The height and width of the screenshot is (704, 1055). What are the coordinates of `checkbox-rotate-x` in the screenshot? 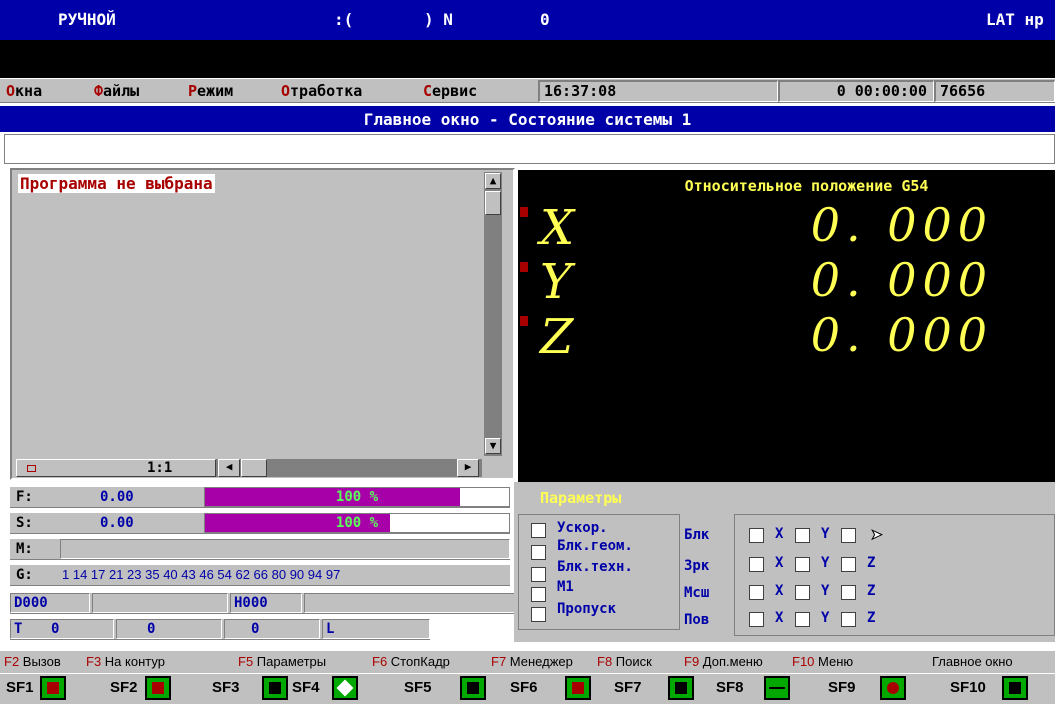 It's located at (756, 619).